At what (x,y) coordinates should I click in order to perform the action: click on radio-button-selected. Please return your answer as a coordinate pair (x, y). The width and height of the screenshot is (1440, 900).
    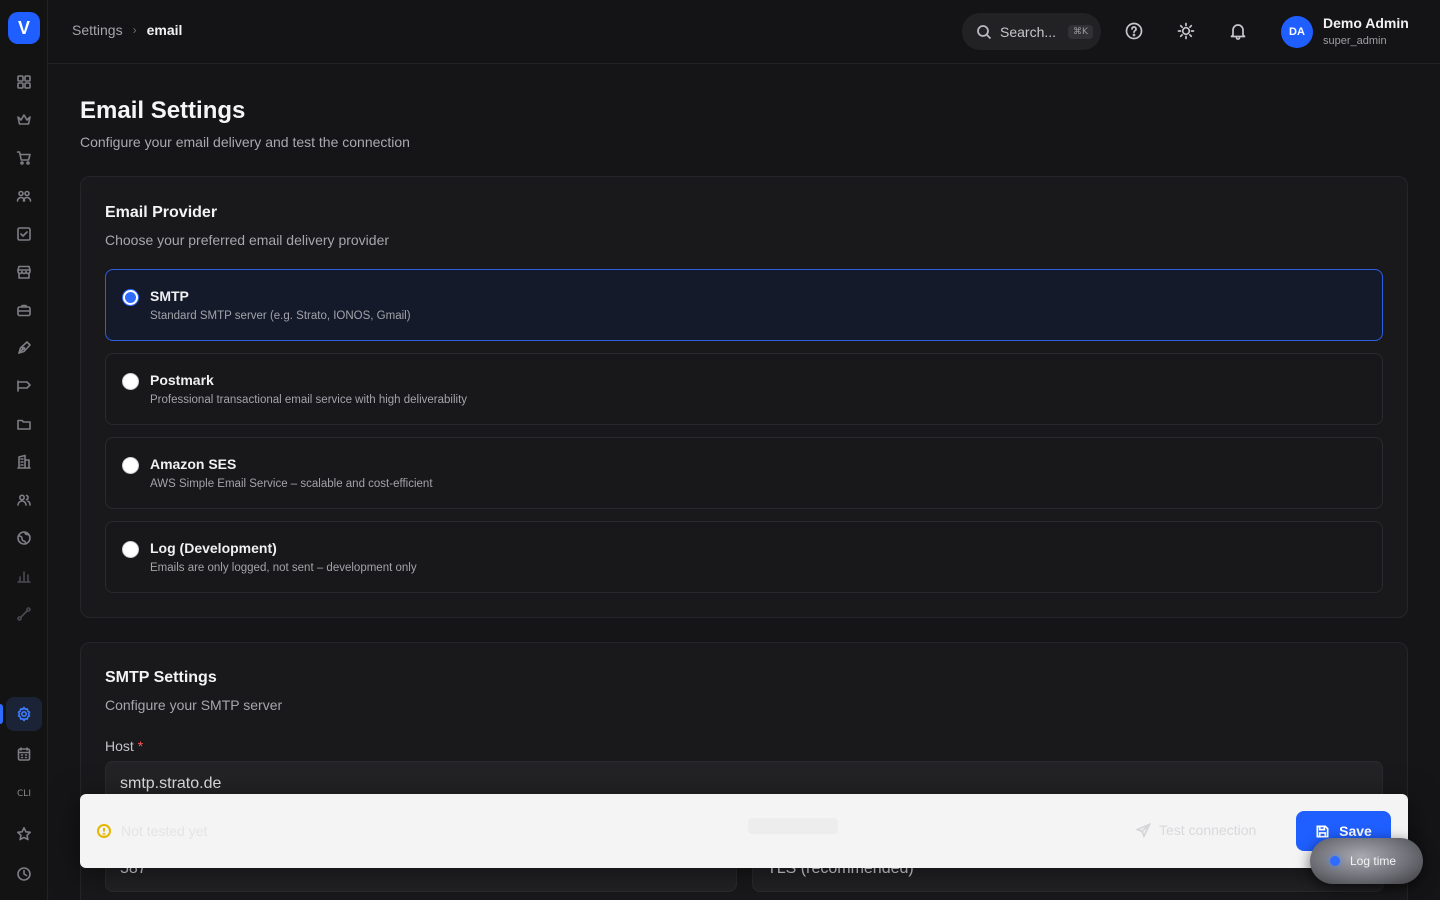
    Looking at the image, I should click on (130, 297).